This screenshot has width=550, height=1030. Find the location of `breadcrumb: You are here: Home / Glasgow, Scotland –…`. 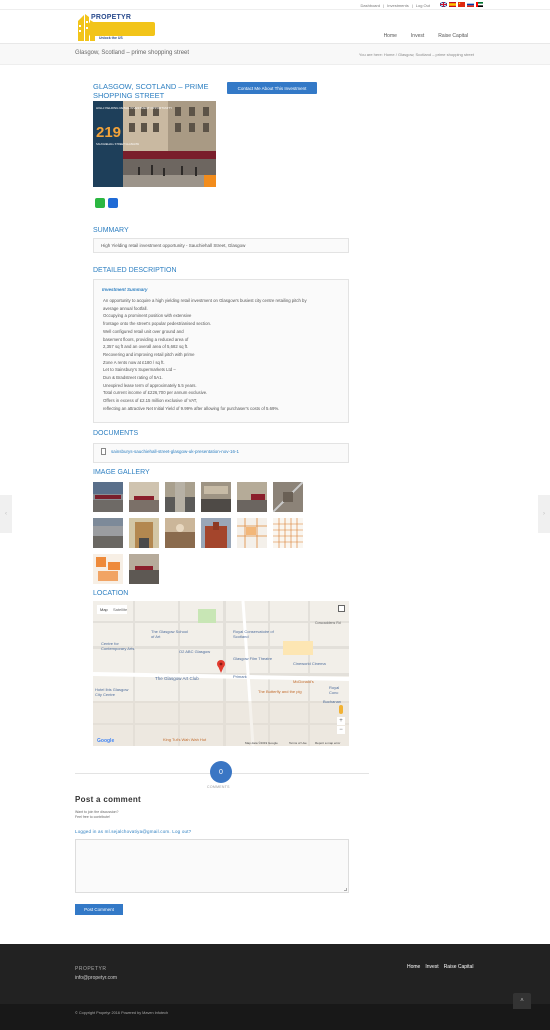

breadcrumb: You are here: Home / Glasgow, Scotland –… is located at coordinates (416, 54).